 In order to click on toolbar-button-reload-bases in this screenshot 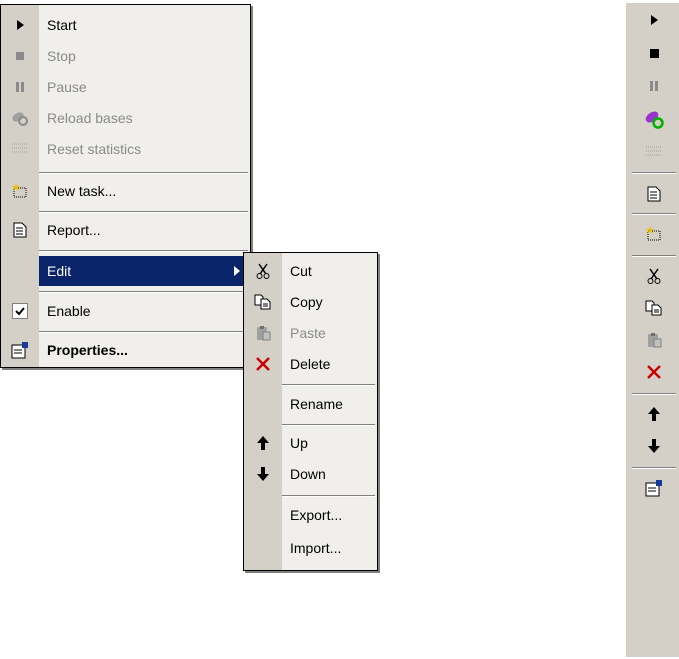, I will do `click(652, 119)`.